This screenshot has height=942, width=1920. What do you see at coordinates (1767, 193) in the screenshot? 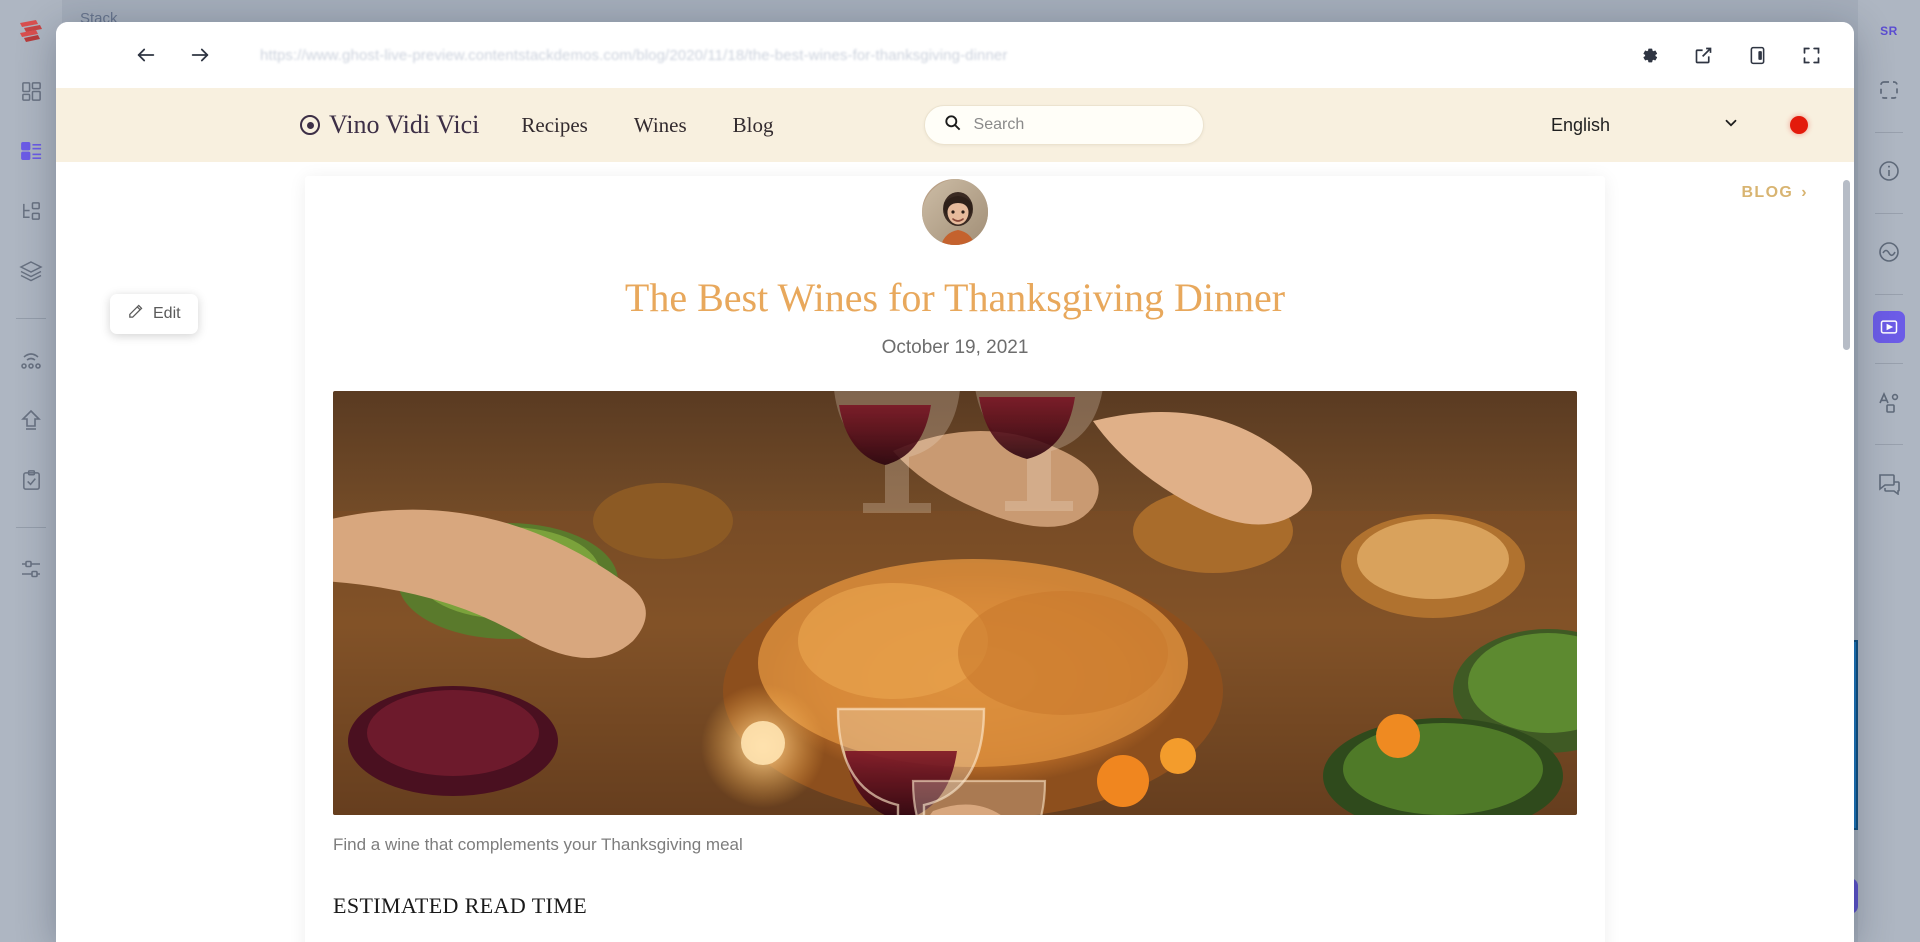
I see `breadcrumb-blog: BLOG` at bounding box center [1767, 193].